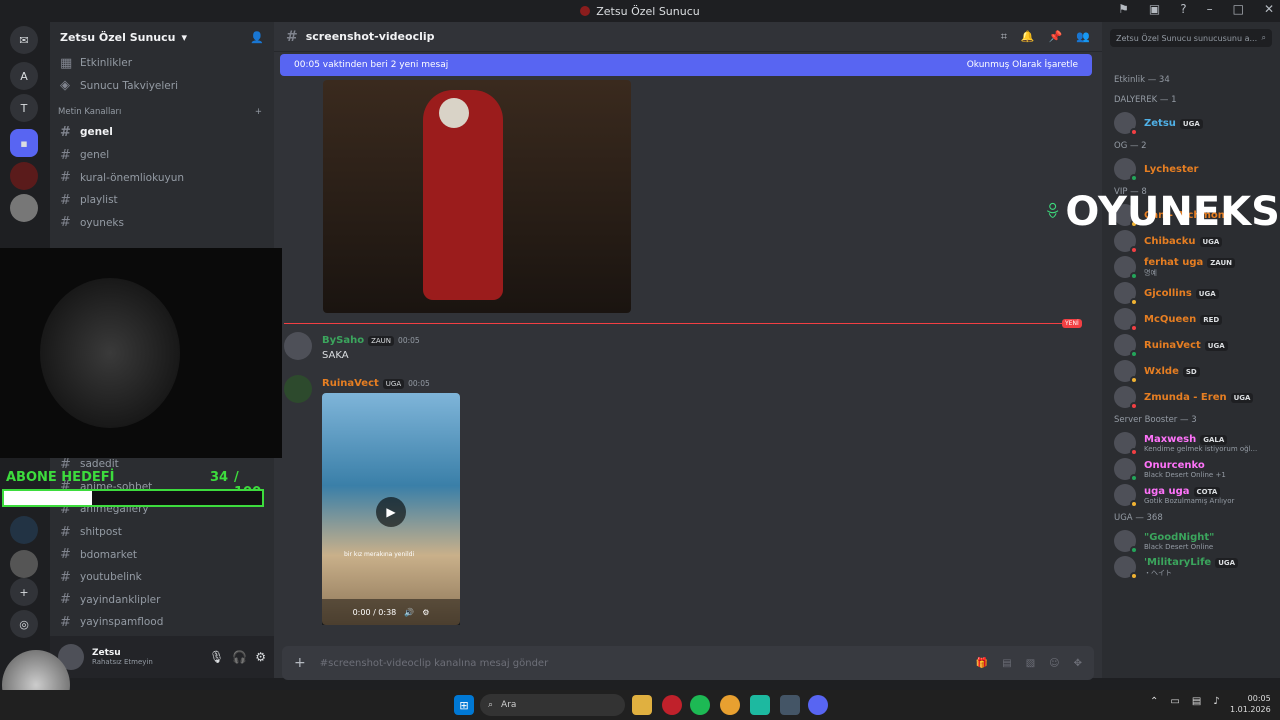 Image resolution: width=1280 pixels, height=720 pixels. I want to click on message-author: BySaho, so click(343, 340).